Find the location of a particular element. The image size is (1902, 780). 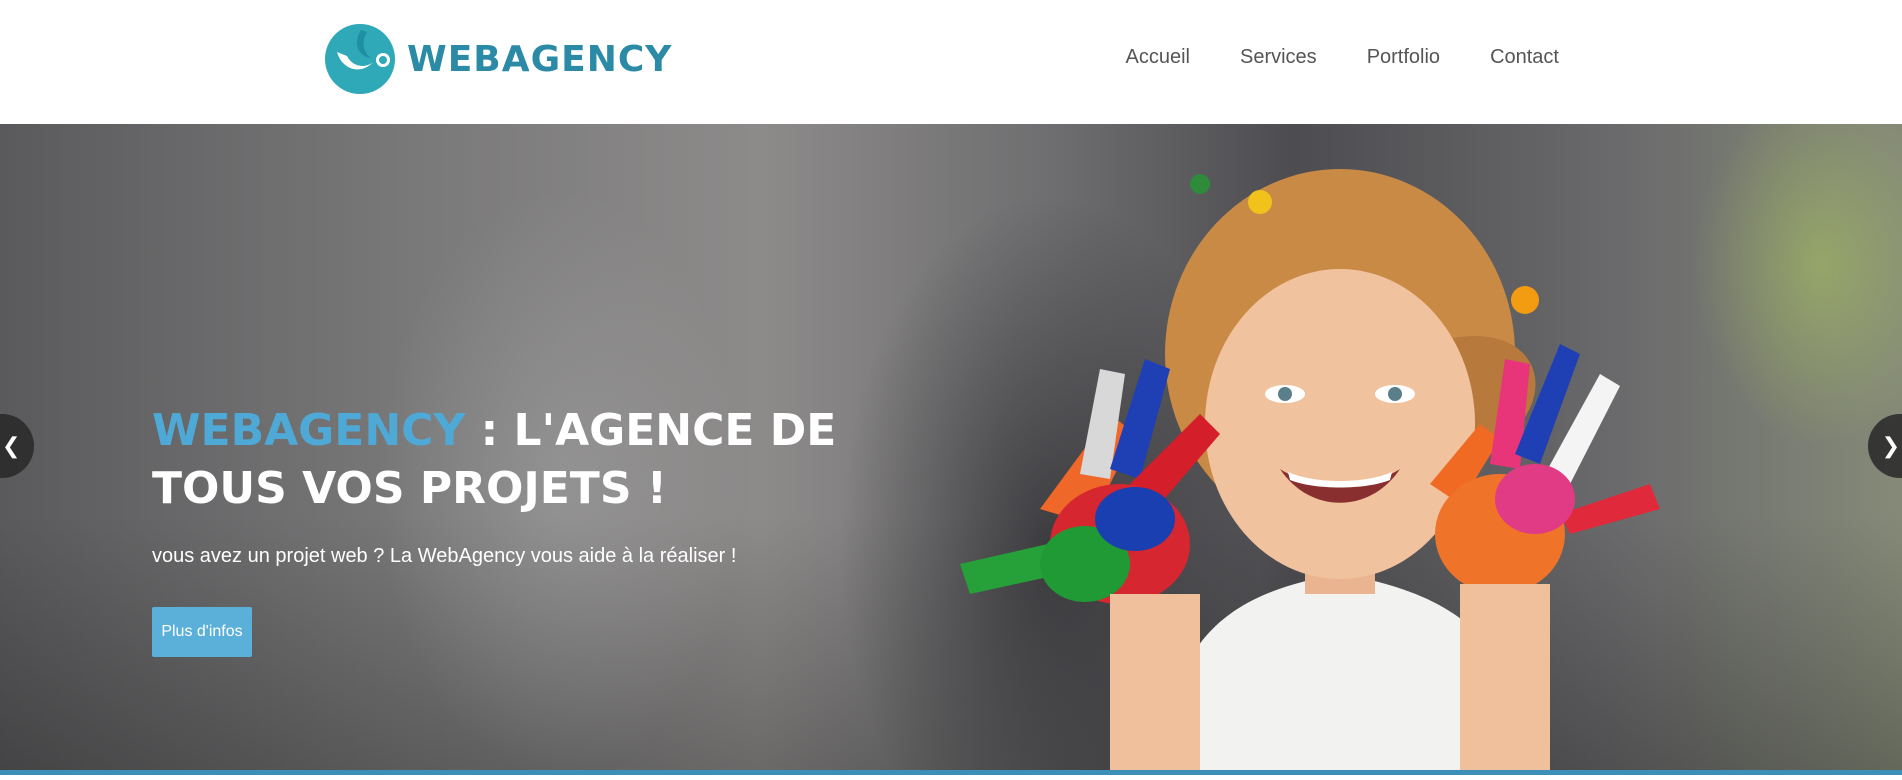

nav-item-services: Services is located at coordinates (1278, 57).